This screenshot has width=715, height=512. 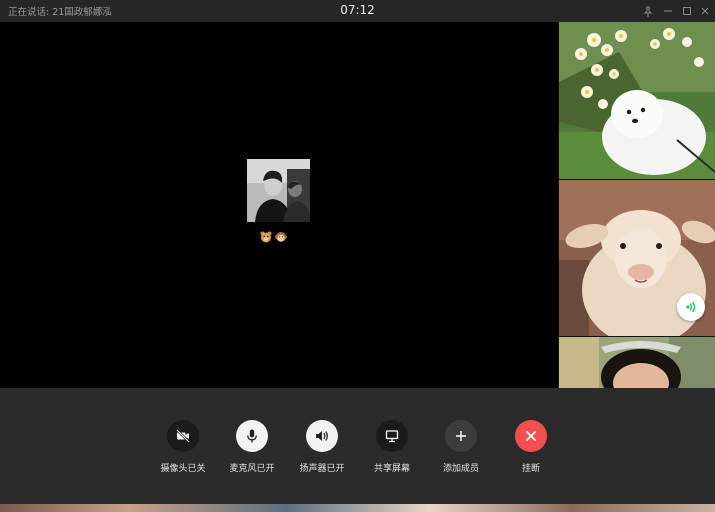 I want to click on active-speaker-label: 正在说话: 21国政郁娜泓, so click(x=60, y=12).